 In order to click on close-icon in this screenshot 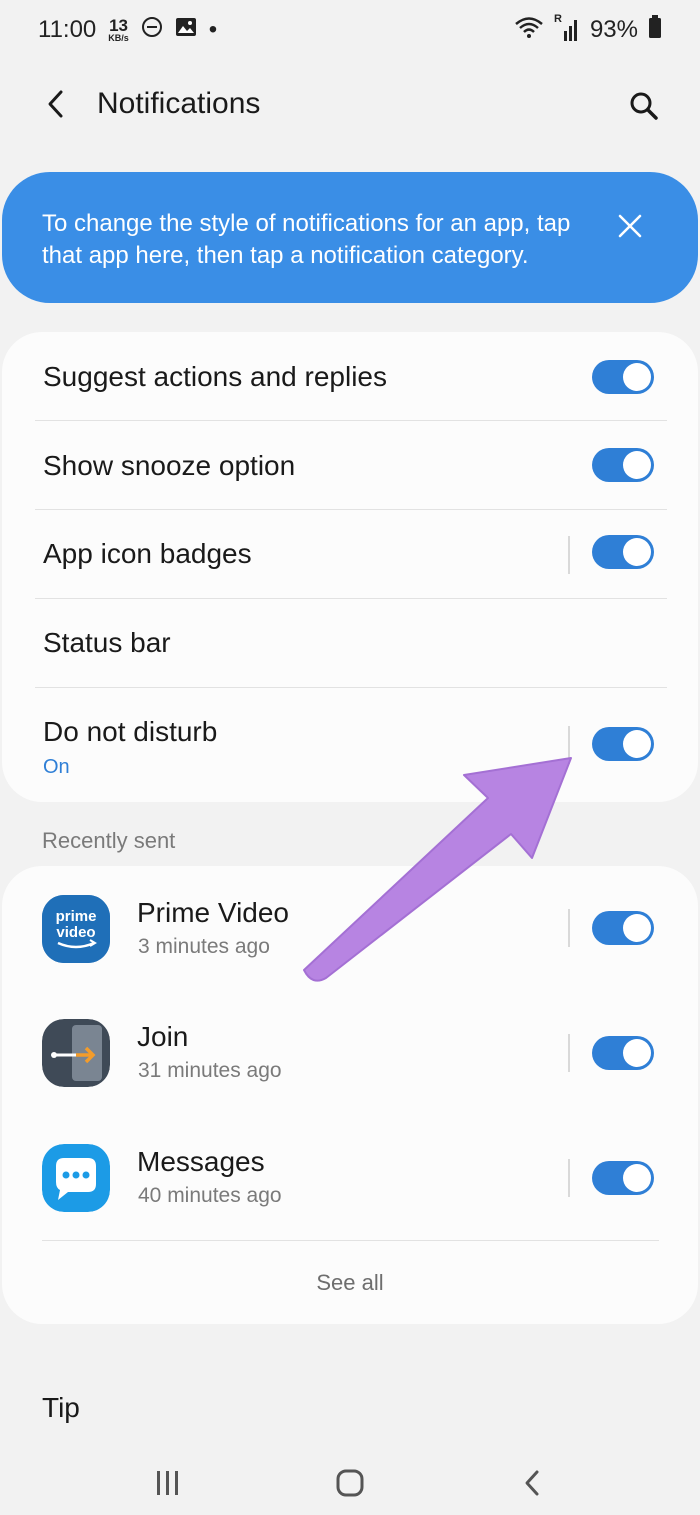, I will do `click(630, 226)`.